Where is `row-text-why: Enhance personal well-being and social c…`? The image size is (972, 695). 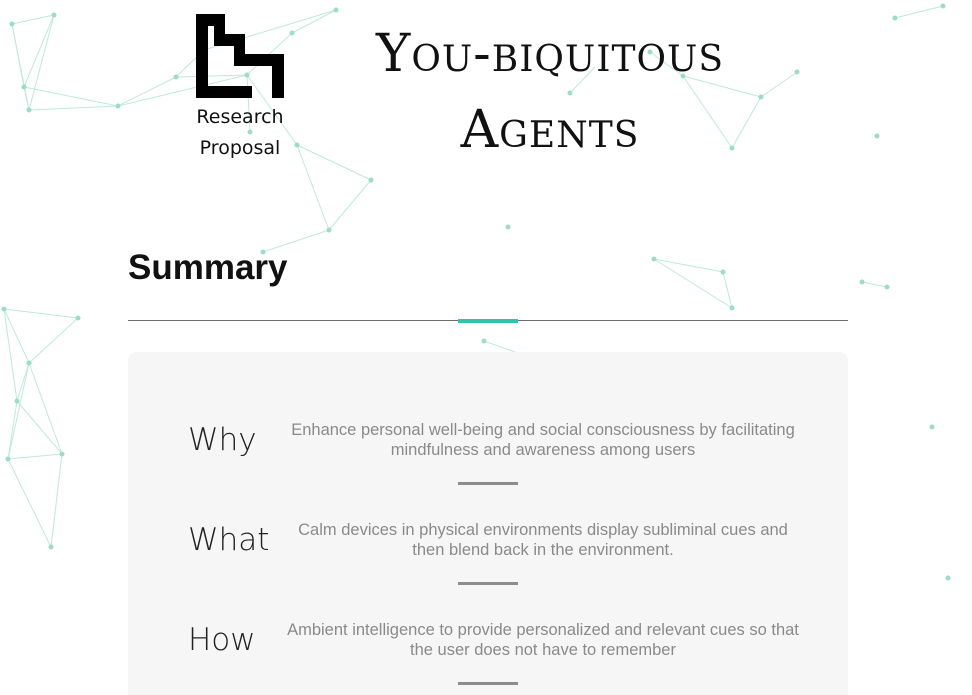 row-text-why: Enhance personal well-being and social c… is located at coordinates (543, 440).